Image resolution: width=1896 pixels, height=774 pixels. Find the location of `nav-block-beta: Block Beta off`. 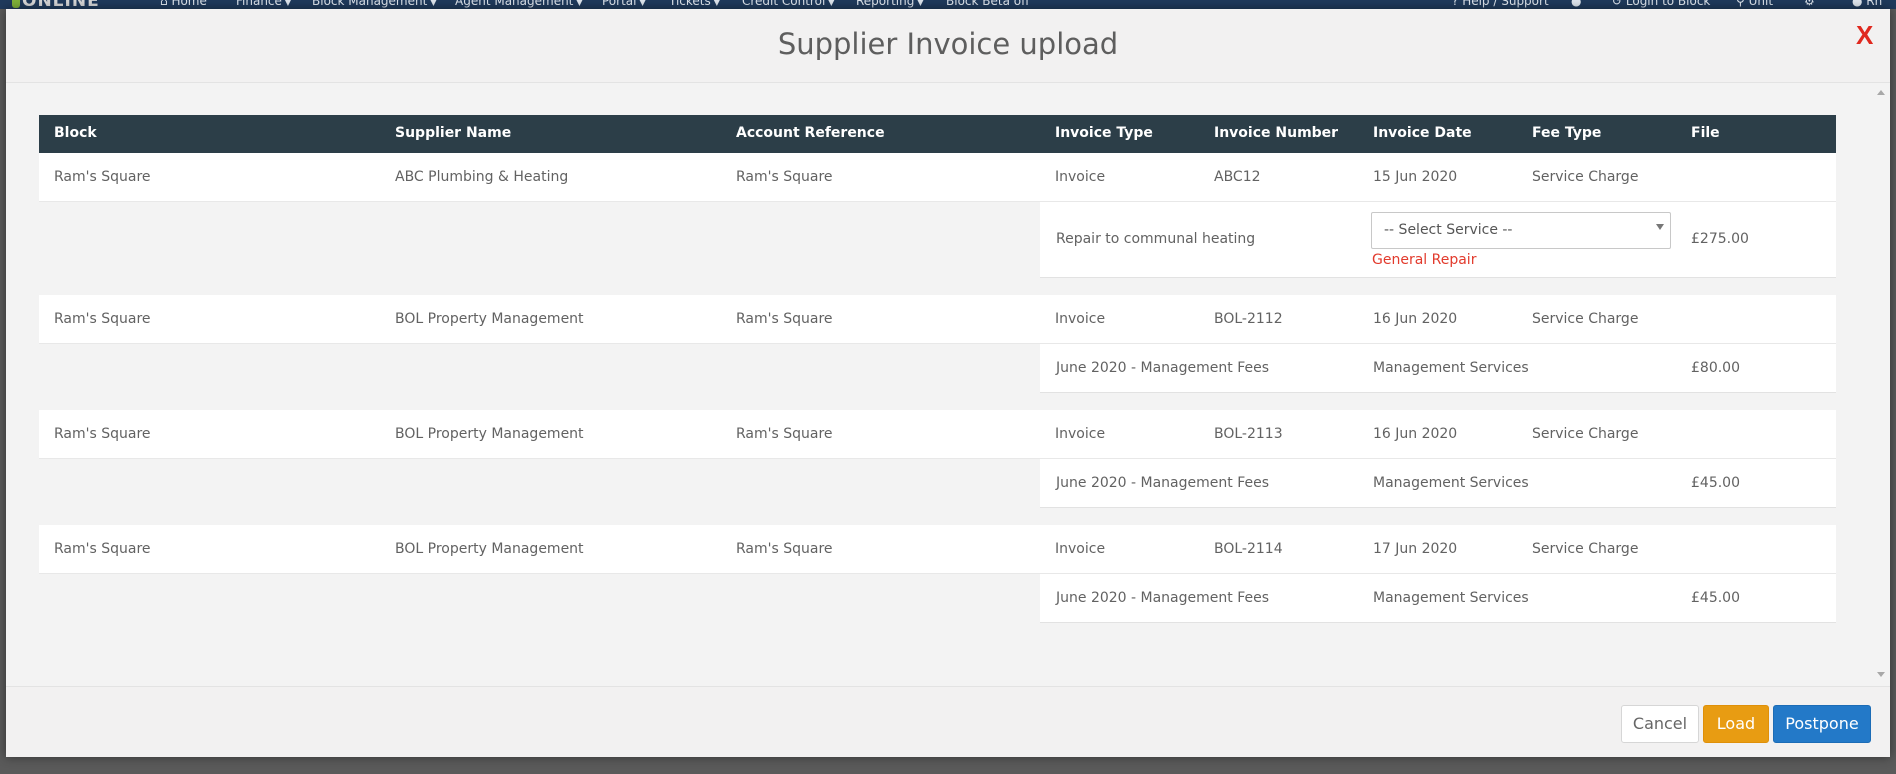

nav-block-beta: Block Beta off is located at coordinates (987, 4).